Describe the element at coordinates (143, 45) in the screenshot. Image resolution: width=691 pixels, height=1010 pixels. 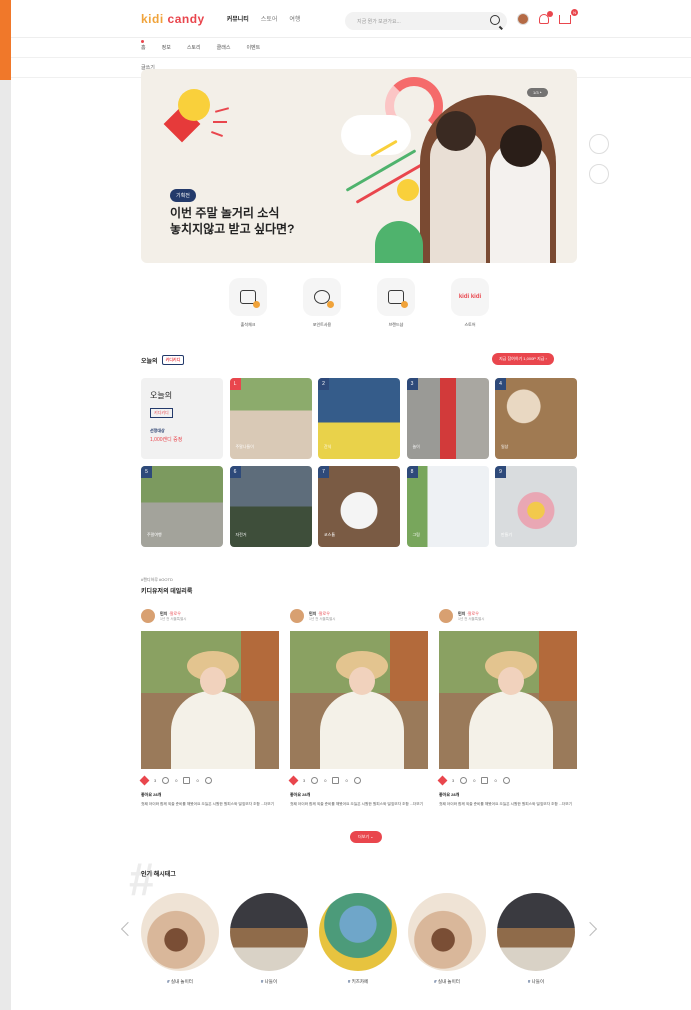
I see `subnav-home: 홈` at that location.